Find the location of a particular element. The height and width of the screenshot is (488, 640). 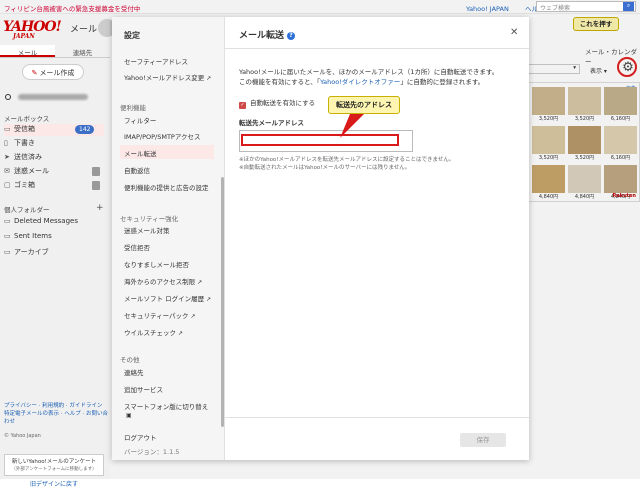

mailbox-heading: メールボックス is located at coordinates (27, 119).